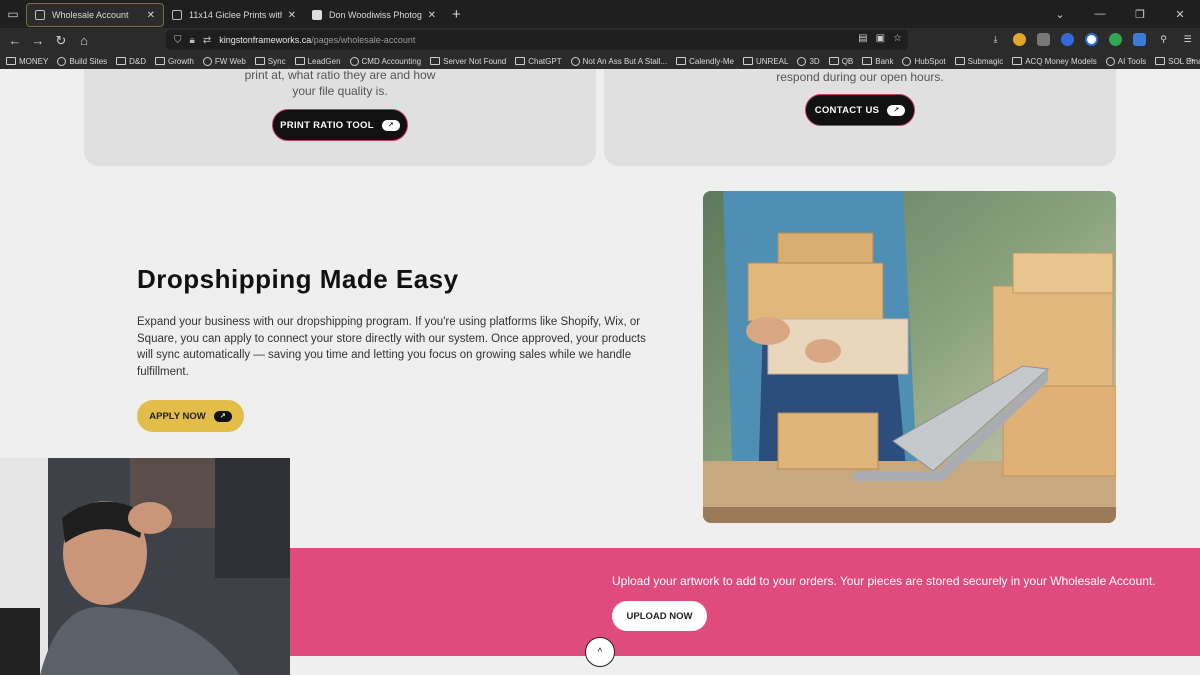 The height and width of the screenshot is (675, 1200). I want to click on tab-don-woodiwiss: Don Woodiwiss Photography | ✕, so click(374, 15).